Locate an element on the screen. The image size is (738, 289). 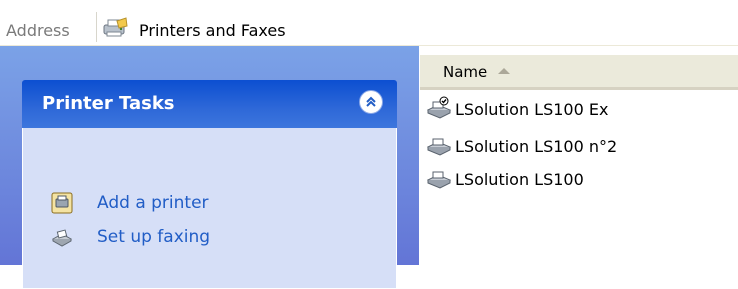
printer-item: LSolution LS100 Ex is located at coordinates (581, 108).